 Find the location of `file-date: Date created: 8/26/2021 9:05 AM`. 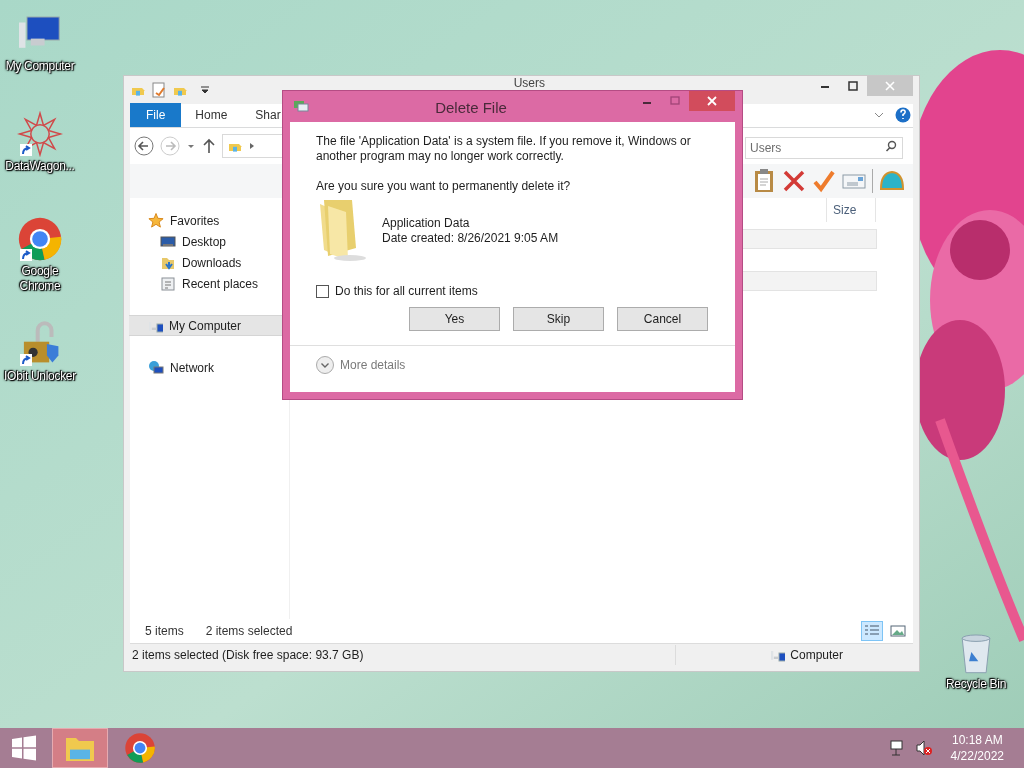

file-date: Date created: 8/26/2021 9:05 AM is located at coordinates (470, 238).